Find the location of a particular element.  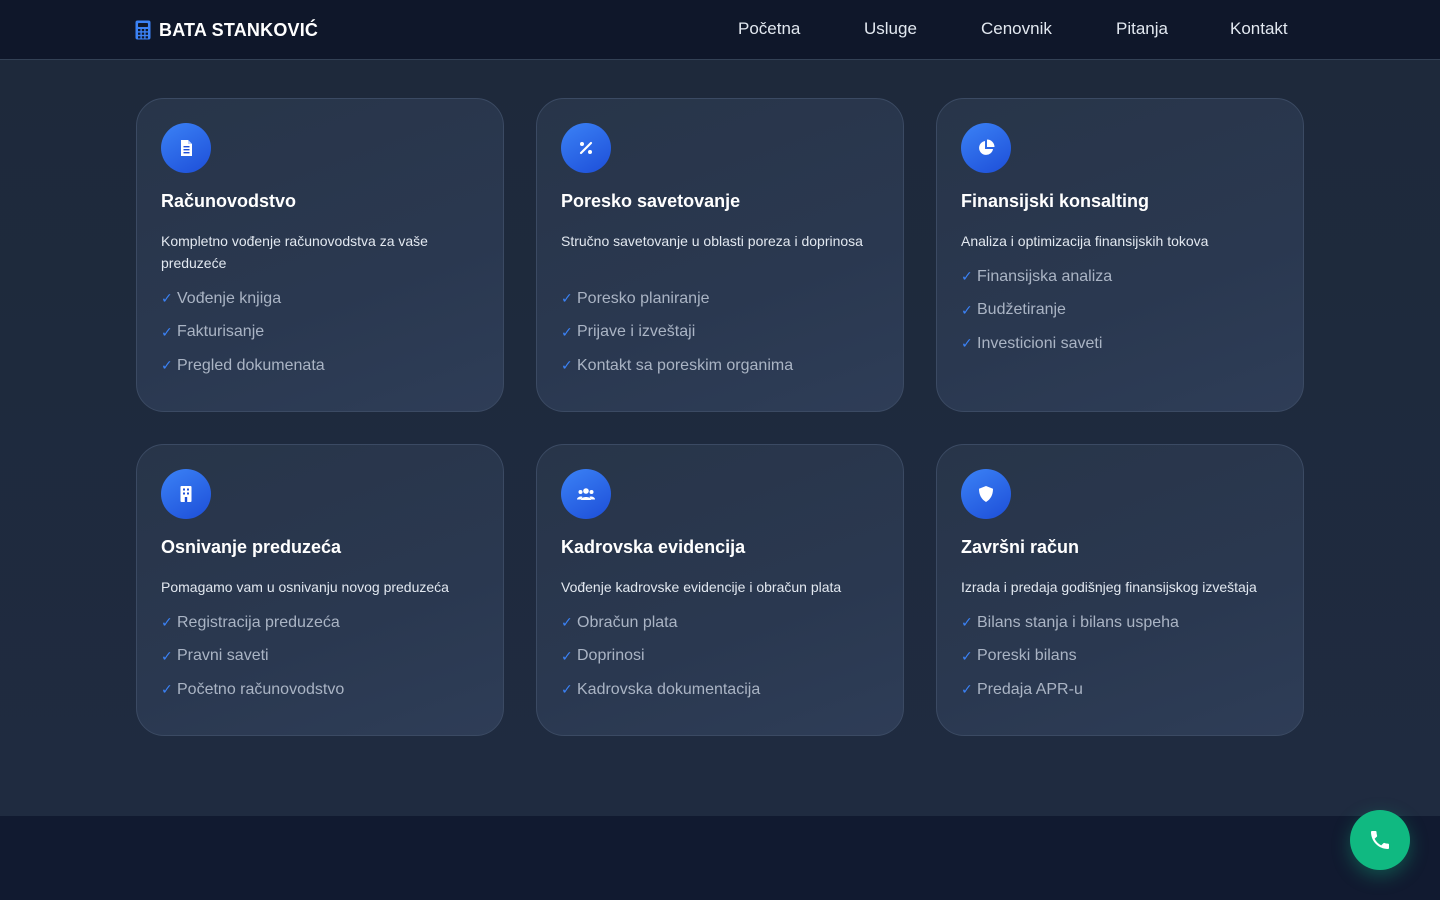

feature-item: ✓ Pregled dokumenata is located at coordinates (243, 365).